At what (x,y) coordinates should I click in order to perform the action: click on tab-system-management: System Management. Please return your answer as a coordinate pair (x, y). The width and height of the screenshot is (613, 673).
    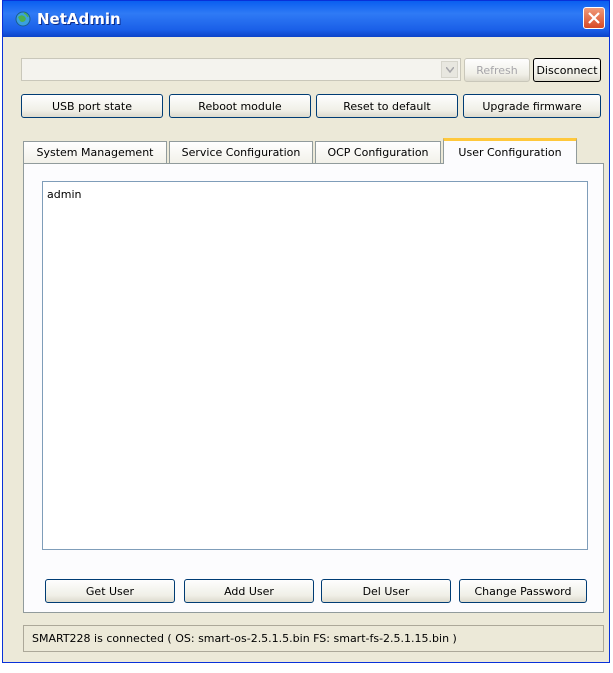
    Looking at the image, I should click on (95, 152).